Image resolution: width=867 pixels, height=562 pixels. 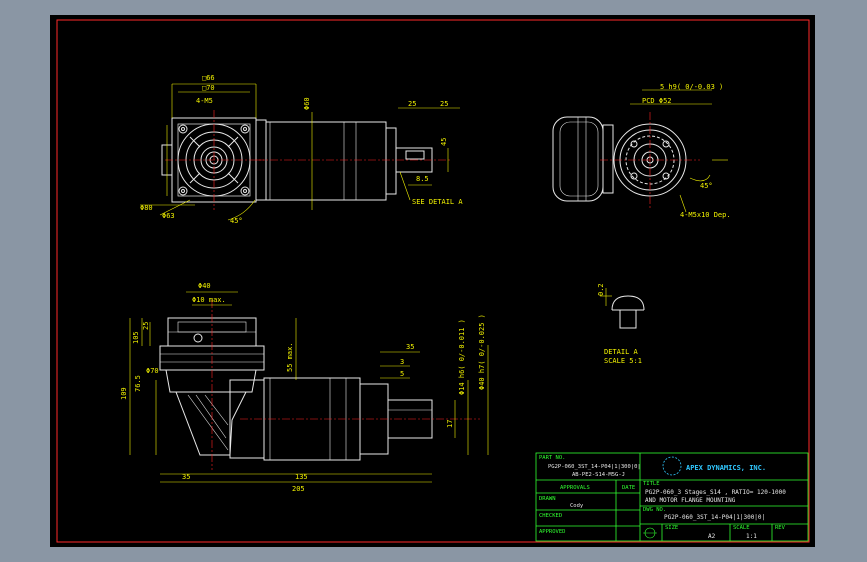 I want to click on dim-35b: 35, so click(x=186, y=477).